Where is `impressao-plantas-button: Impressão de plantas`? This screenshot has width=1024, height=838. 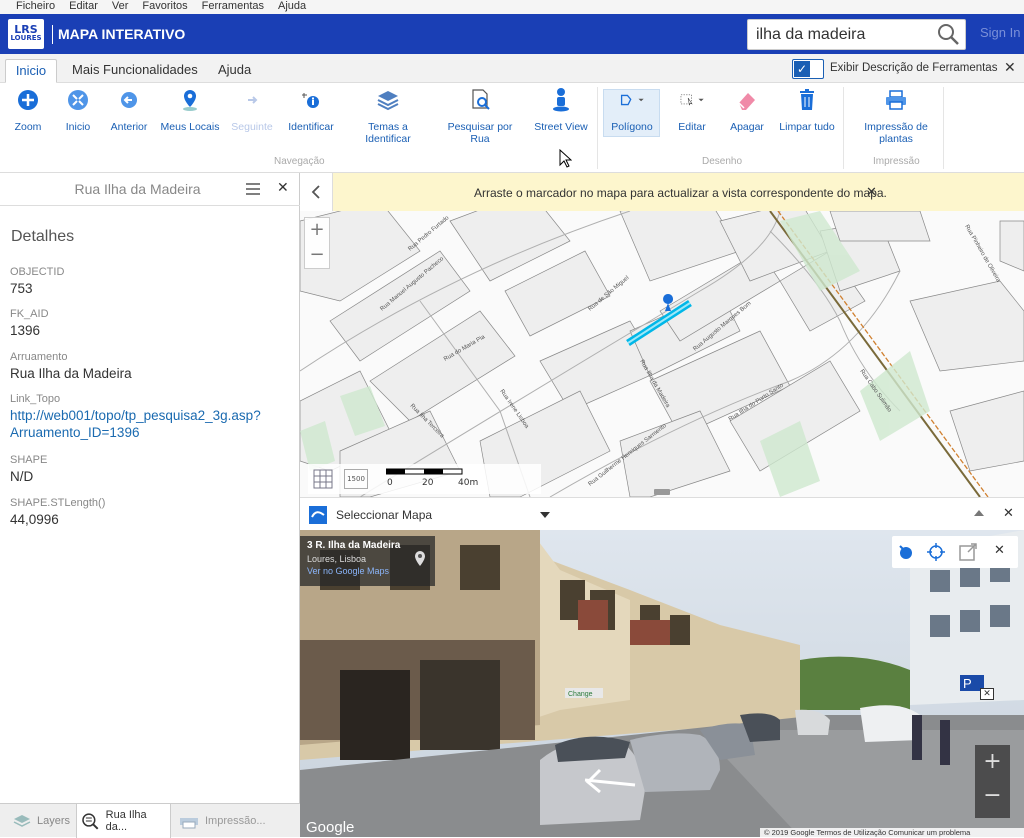
impressao-plantas-button: Impressão de plantas is located at coordinates (896, 116).